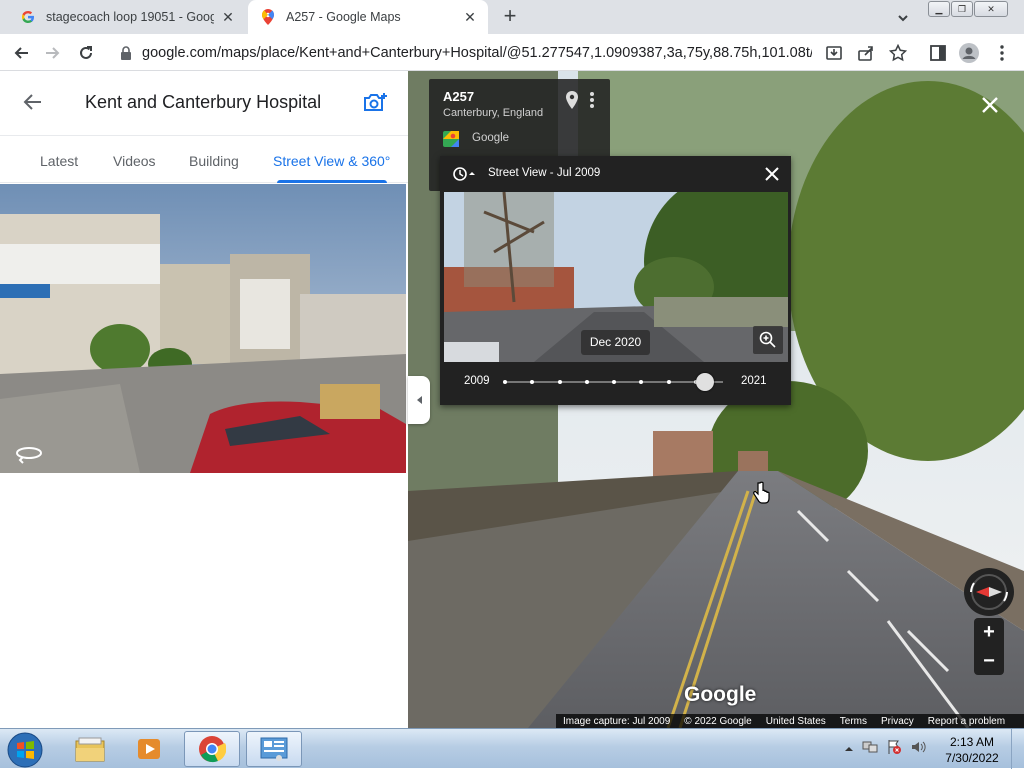 The height and width of the screenshot is (774, 1024). I want to click on chrome-icon, so click(212, 749).